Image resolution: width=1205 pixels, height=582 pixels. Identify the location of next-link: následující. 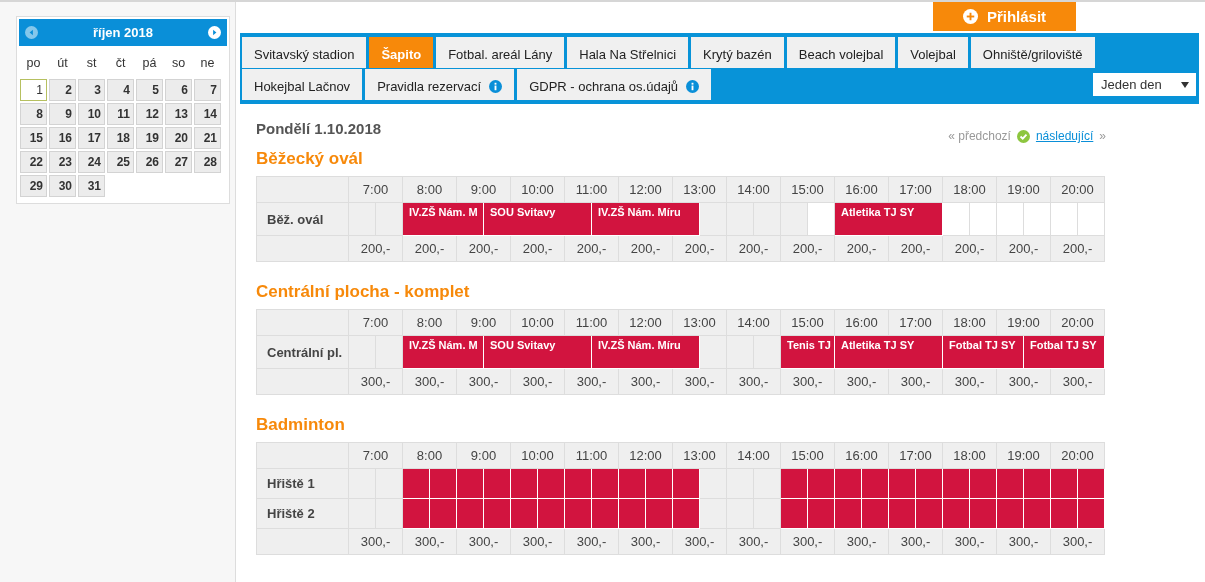
(1064, 136).